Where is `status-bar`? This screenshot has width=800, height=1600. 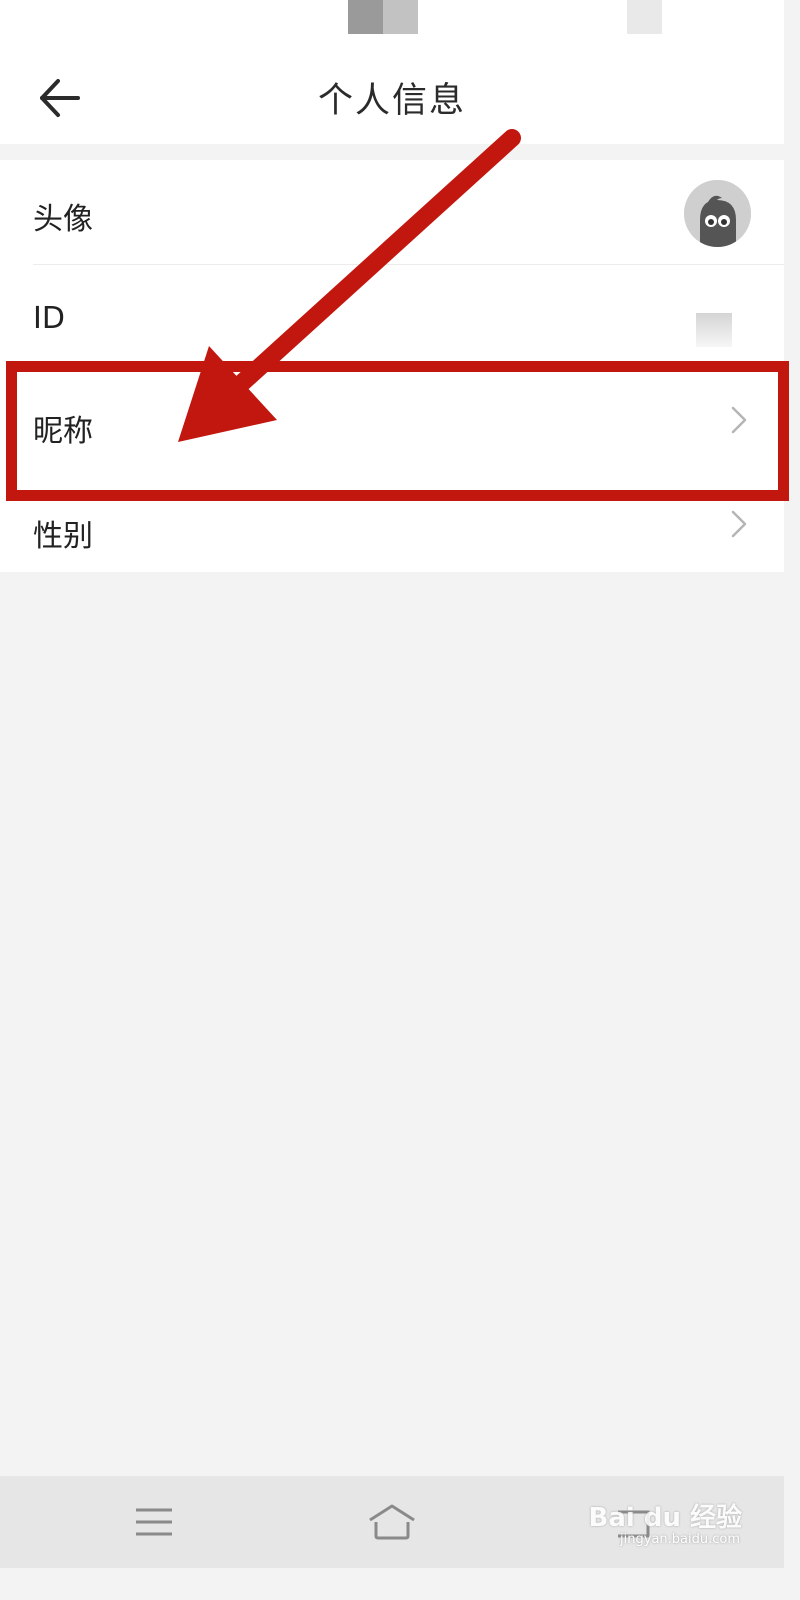 status-bar is located at coordinates (392, 22).